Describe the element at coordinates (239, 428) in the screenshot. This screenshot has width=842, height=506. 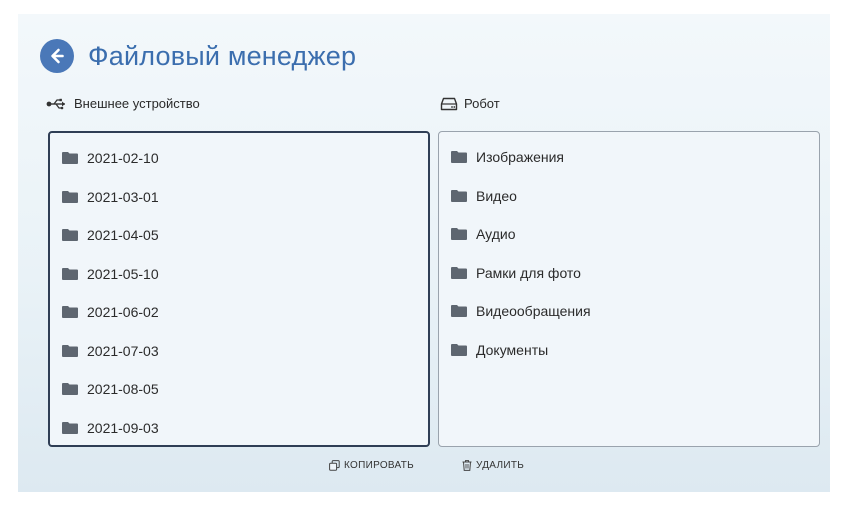
I see `folder-row: 2021-09-03` at that location.